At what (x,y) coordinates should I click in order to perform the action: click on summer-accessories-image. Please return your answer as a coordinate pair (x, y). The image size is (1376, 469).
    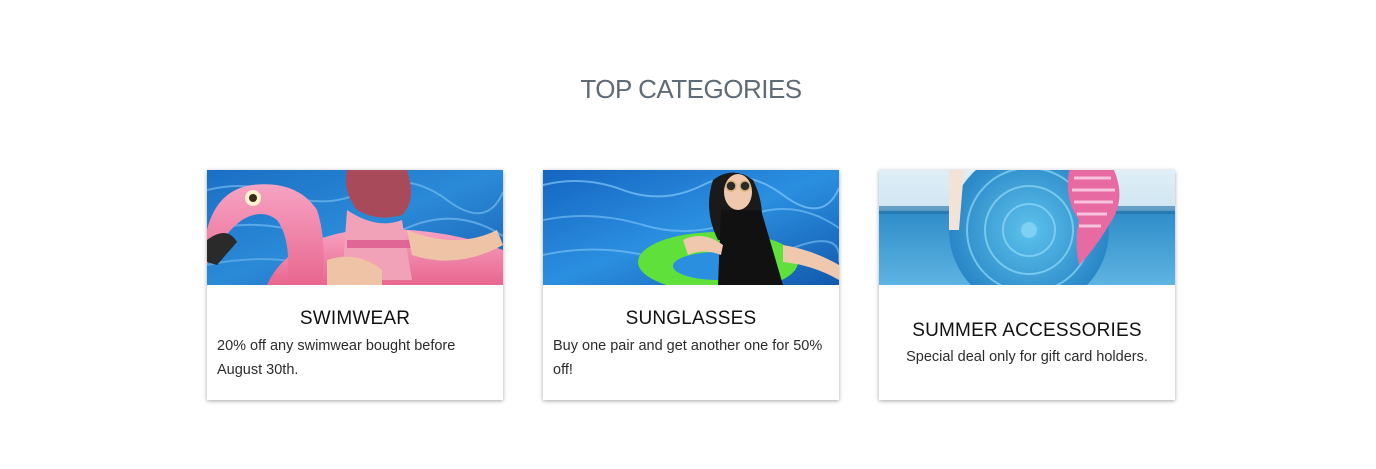
    Looking at the image, I should click on (1027, 227).